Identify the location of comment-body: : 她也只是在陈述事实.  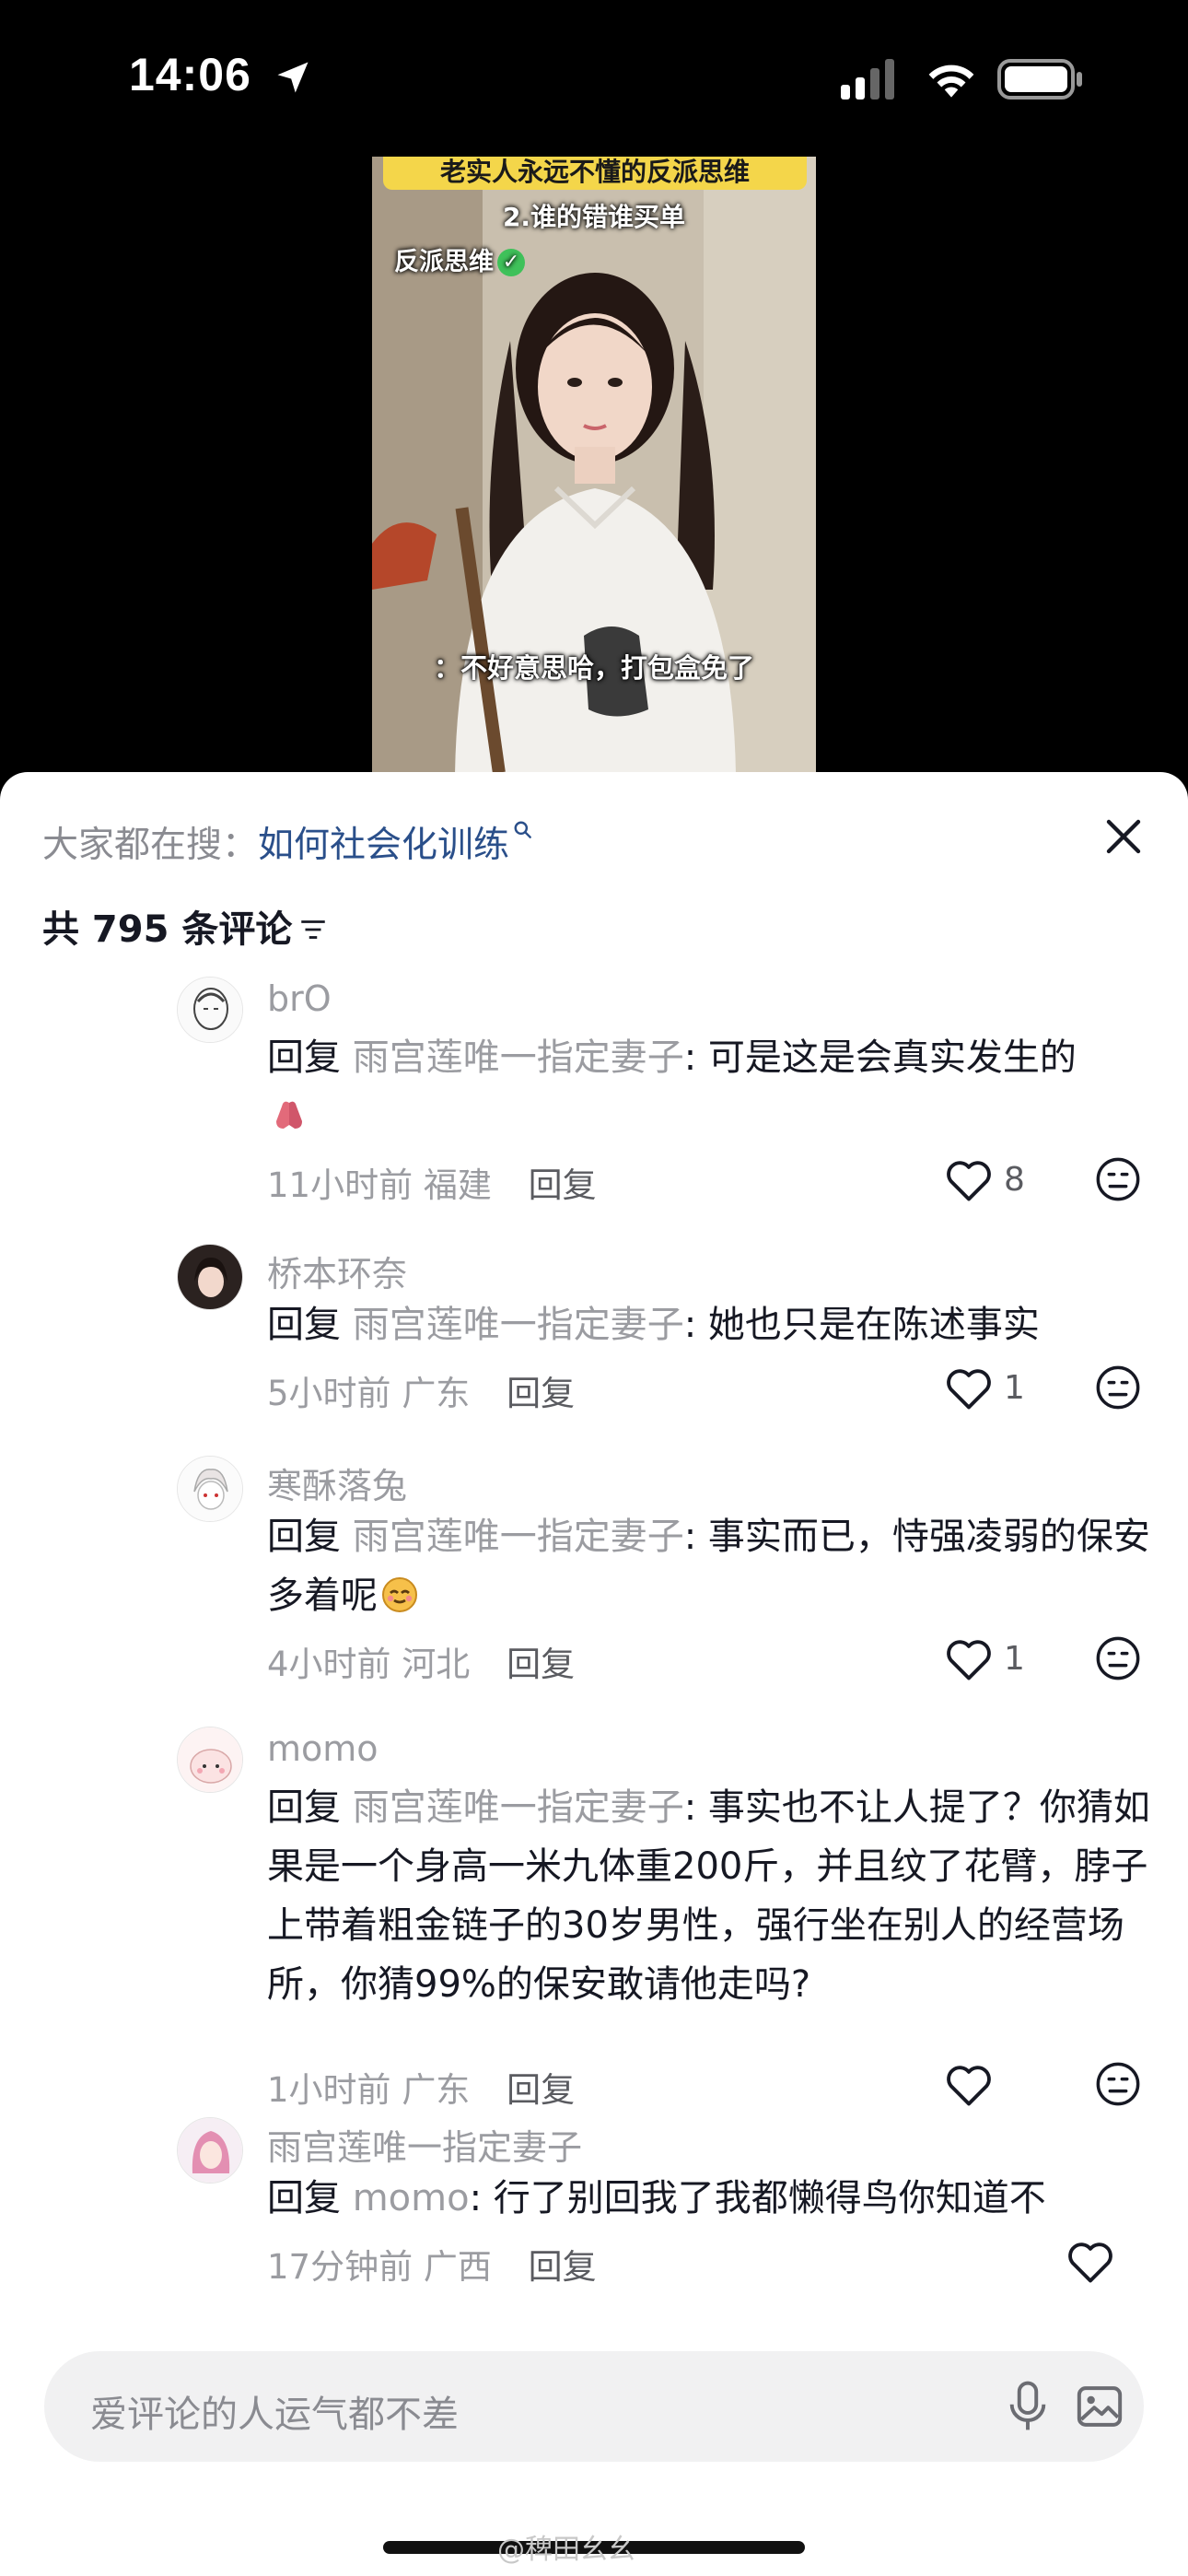
(861, 1325).